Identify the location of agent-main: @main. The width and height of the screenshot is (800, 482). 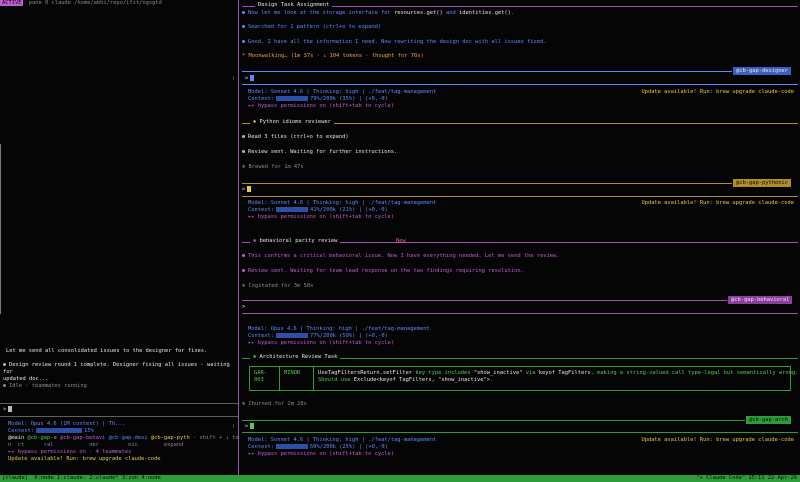
(16, 438).